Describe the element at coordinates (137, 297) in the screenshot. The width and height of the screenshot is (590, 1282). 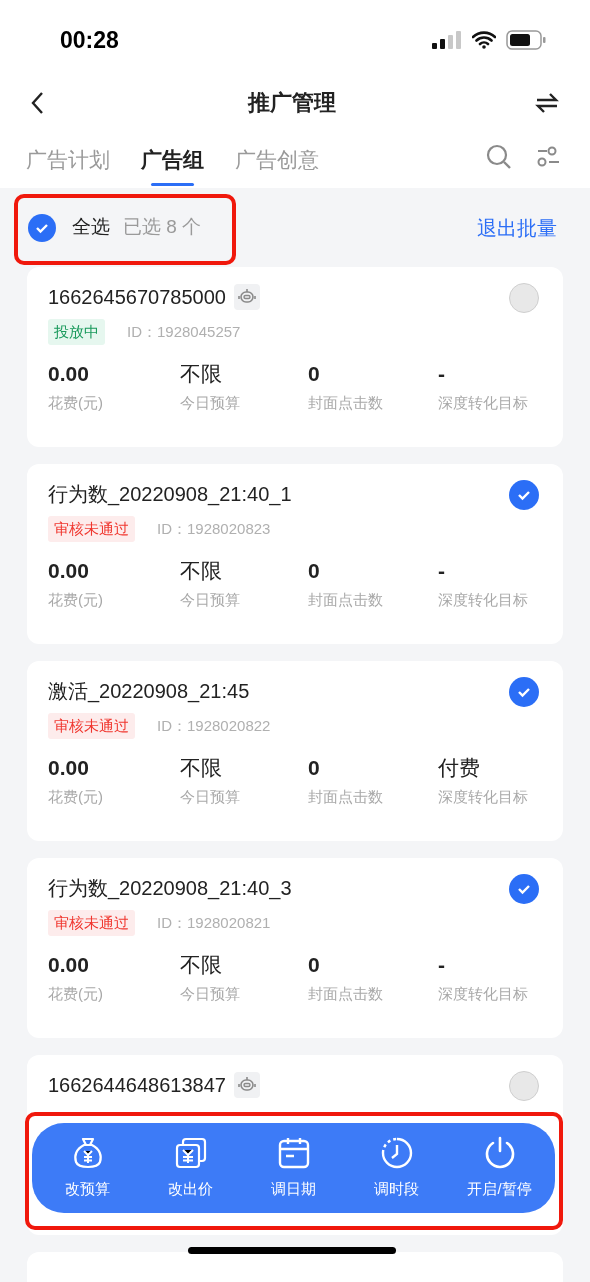
I see `group-title: 1662645670785000` at that location.